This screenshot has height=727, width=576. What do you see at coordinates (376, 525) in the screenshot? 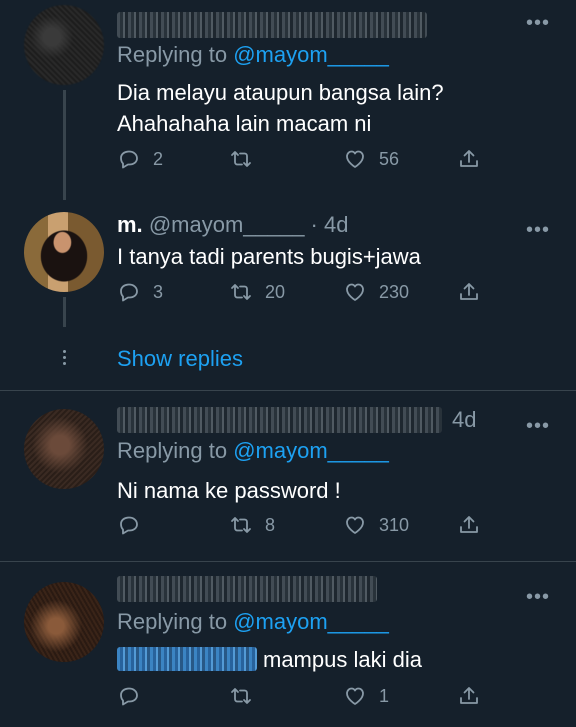
I see `like-button: 310` at bounding box center [376, 525].